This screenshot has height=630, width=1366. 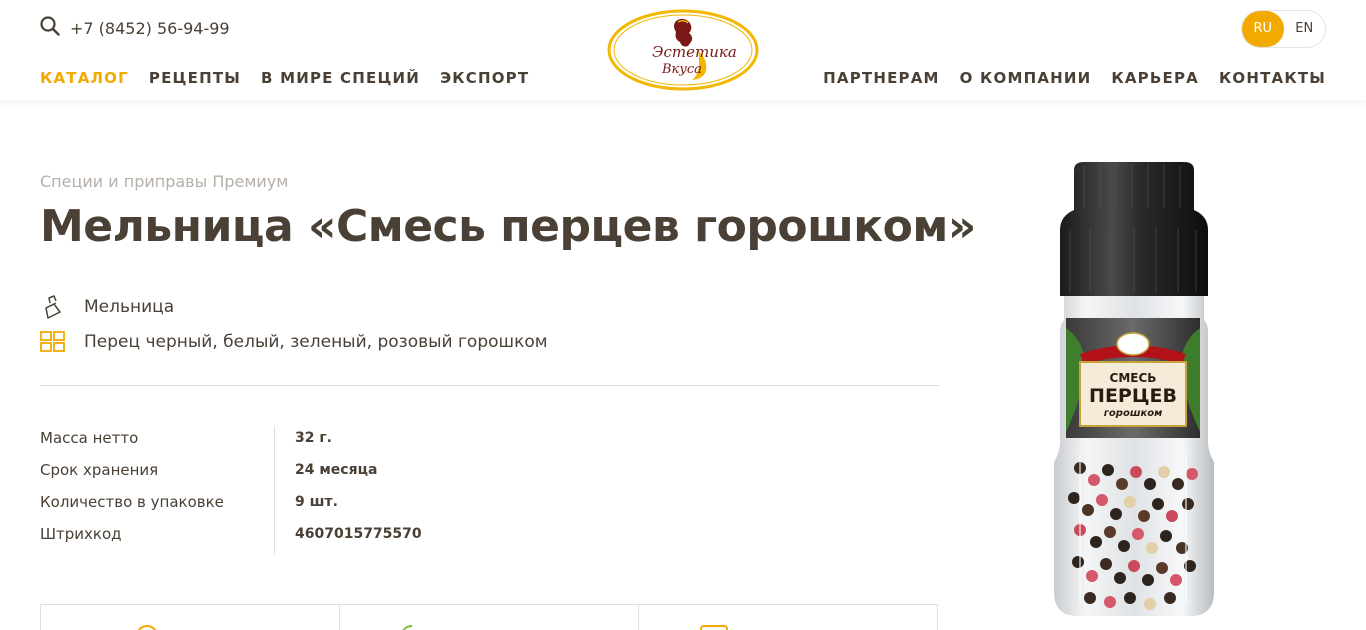 What do you see at coordinates (407, 627) in the screenshot?
I see `leaf-icon` at bounding box center [407, 627].